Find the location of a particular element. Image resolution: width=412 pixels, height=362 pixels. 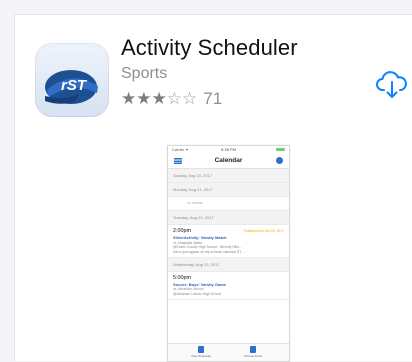

event-title: SilverActivity: Varsity Match is located at coordinates (200, 237).